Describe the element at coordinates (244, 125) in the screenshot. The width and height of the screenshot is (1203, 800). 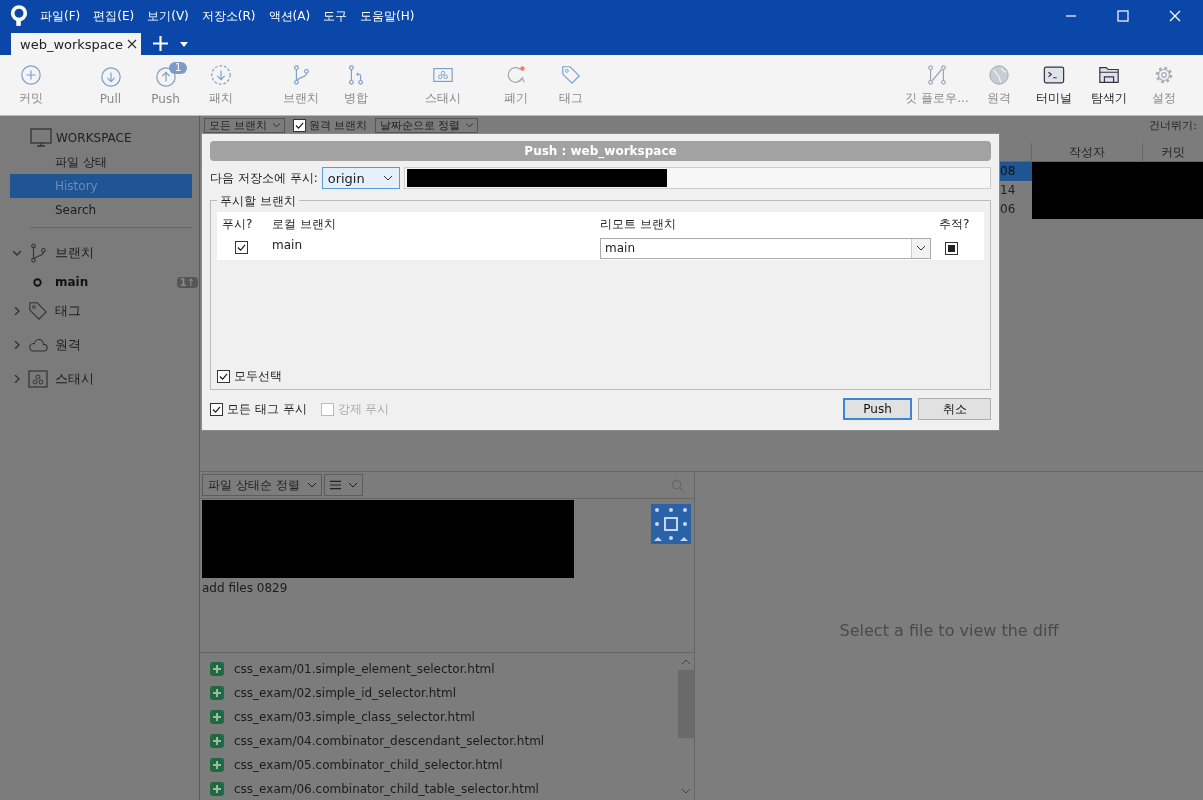
I see `filter-dropdown: 모든 브랜치` at that location.